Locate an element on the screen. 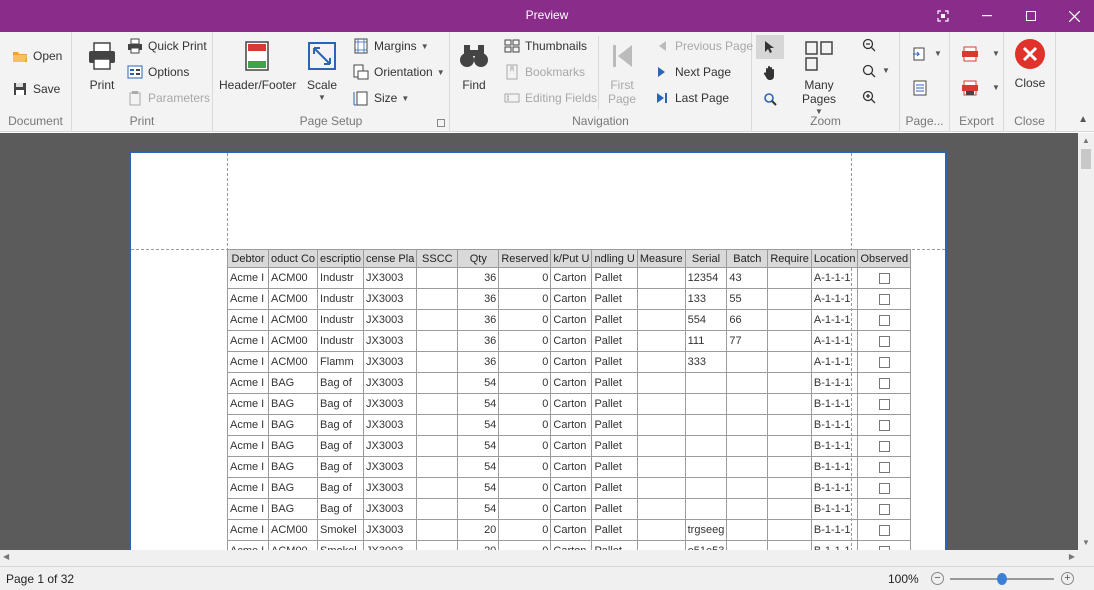 Image resolution: width=1094 pixels, height=590 pixels. options-button: Options is located at coordinates (158, 72).